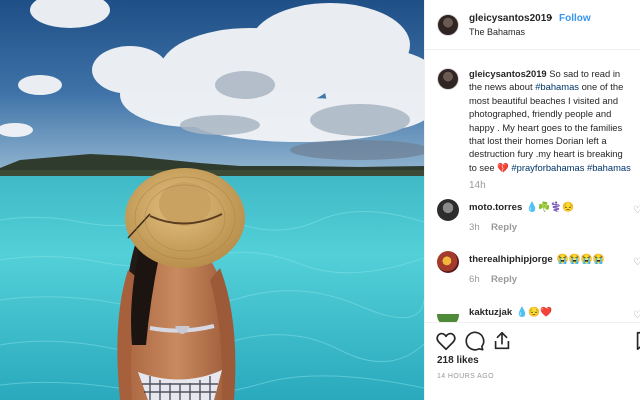  Describe the element at coordinates (547, 167) in the screenshot. I see `hashtag-link: #prayforbahamas` at that location.